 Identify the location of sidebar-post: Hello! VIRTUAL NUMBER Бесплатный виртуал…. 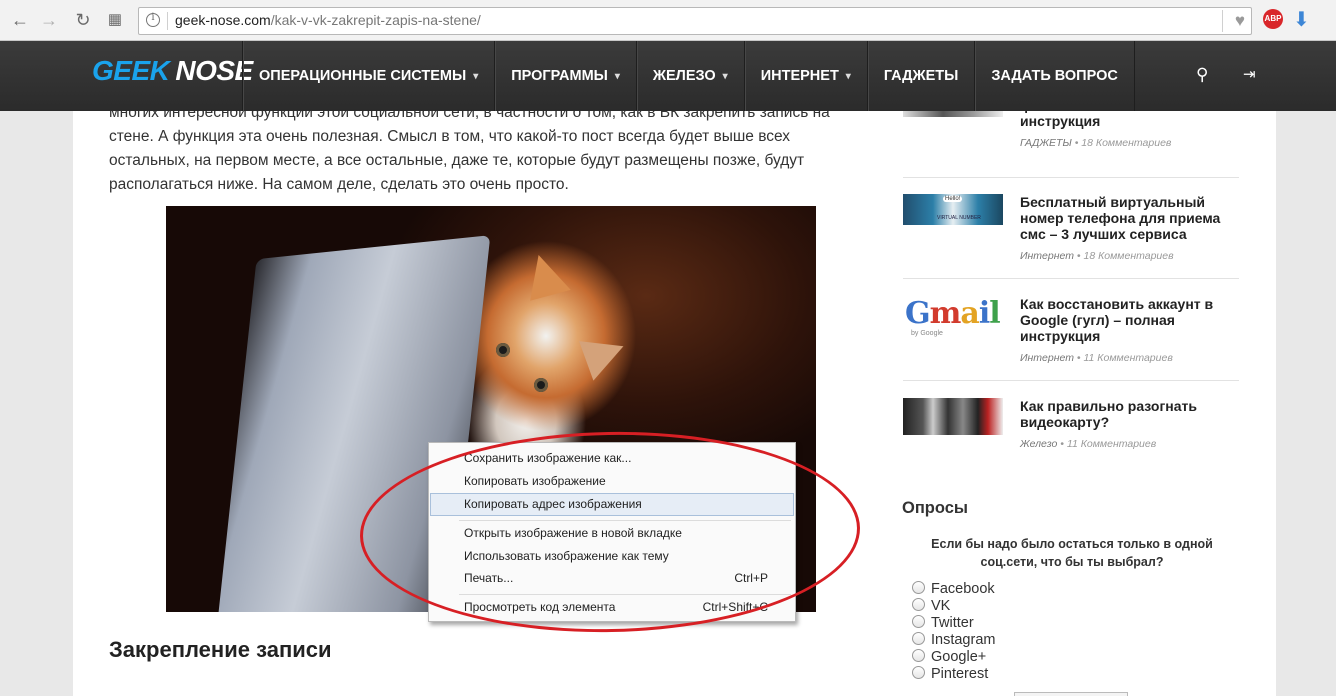
(1071, 234).